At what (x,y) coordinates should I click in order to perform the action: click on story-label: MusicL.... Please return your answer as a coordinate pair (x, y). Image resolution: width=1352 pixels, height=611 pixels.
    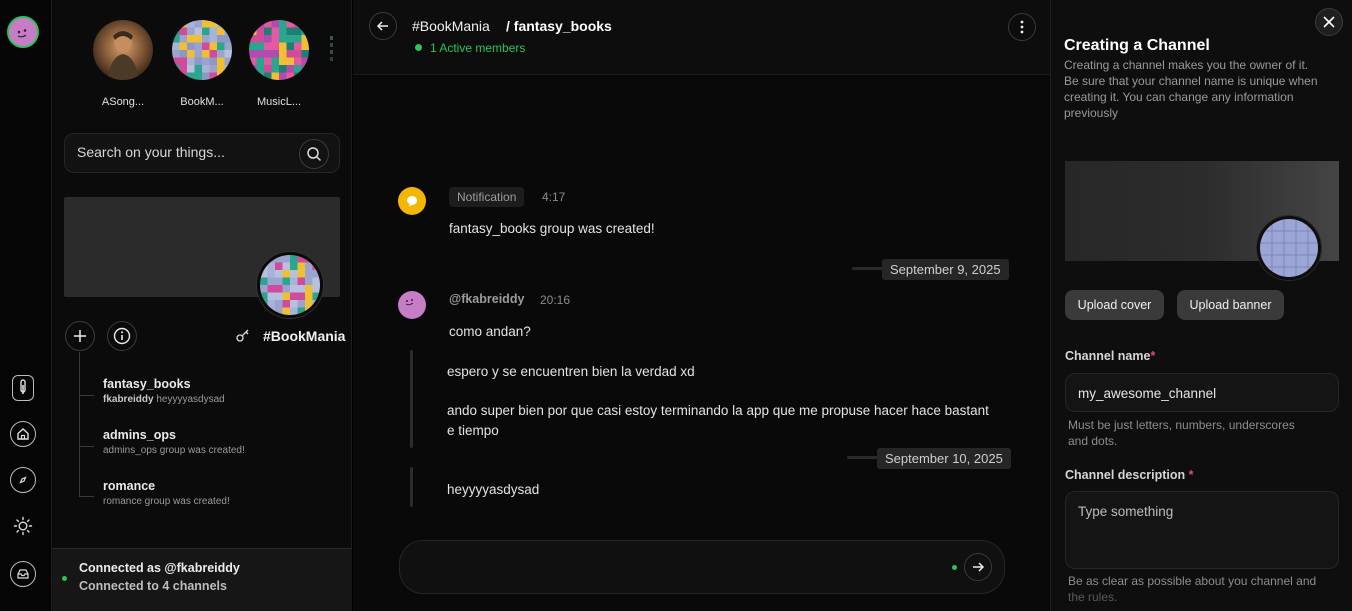
    Looking at the image, I should click on (278, 102).